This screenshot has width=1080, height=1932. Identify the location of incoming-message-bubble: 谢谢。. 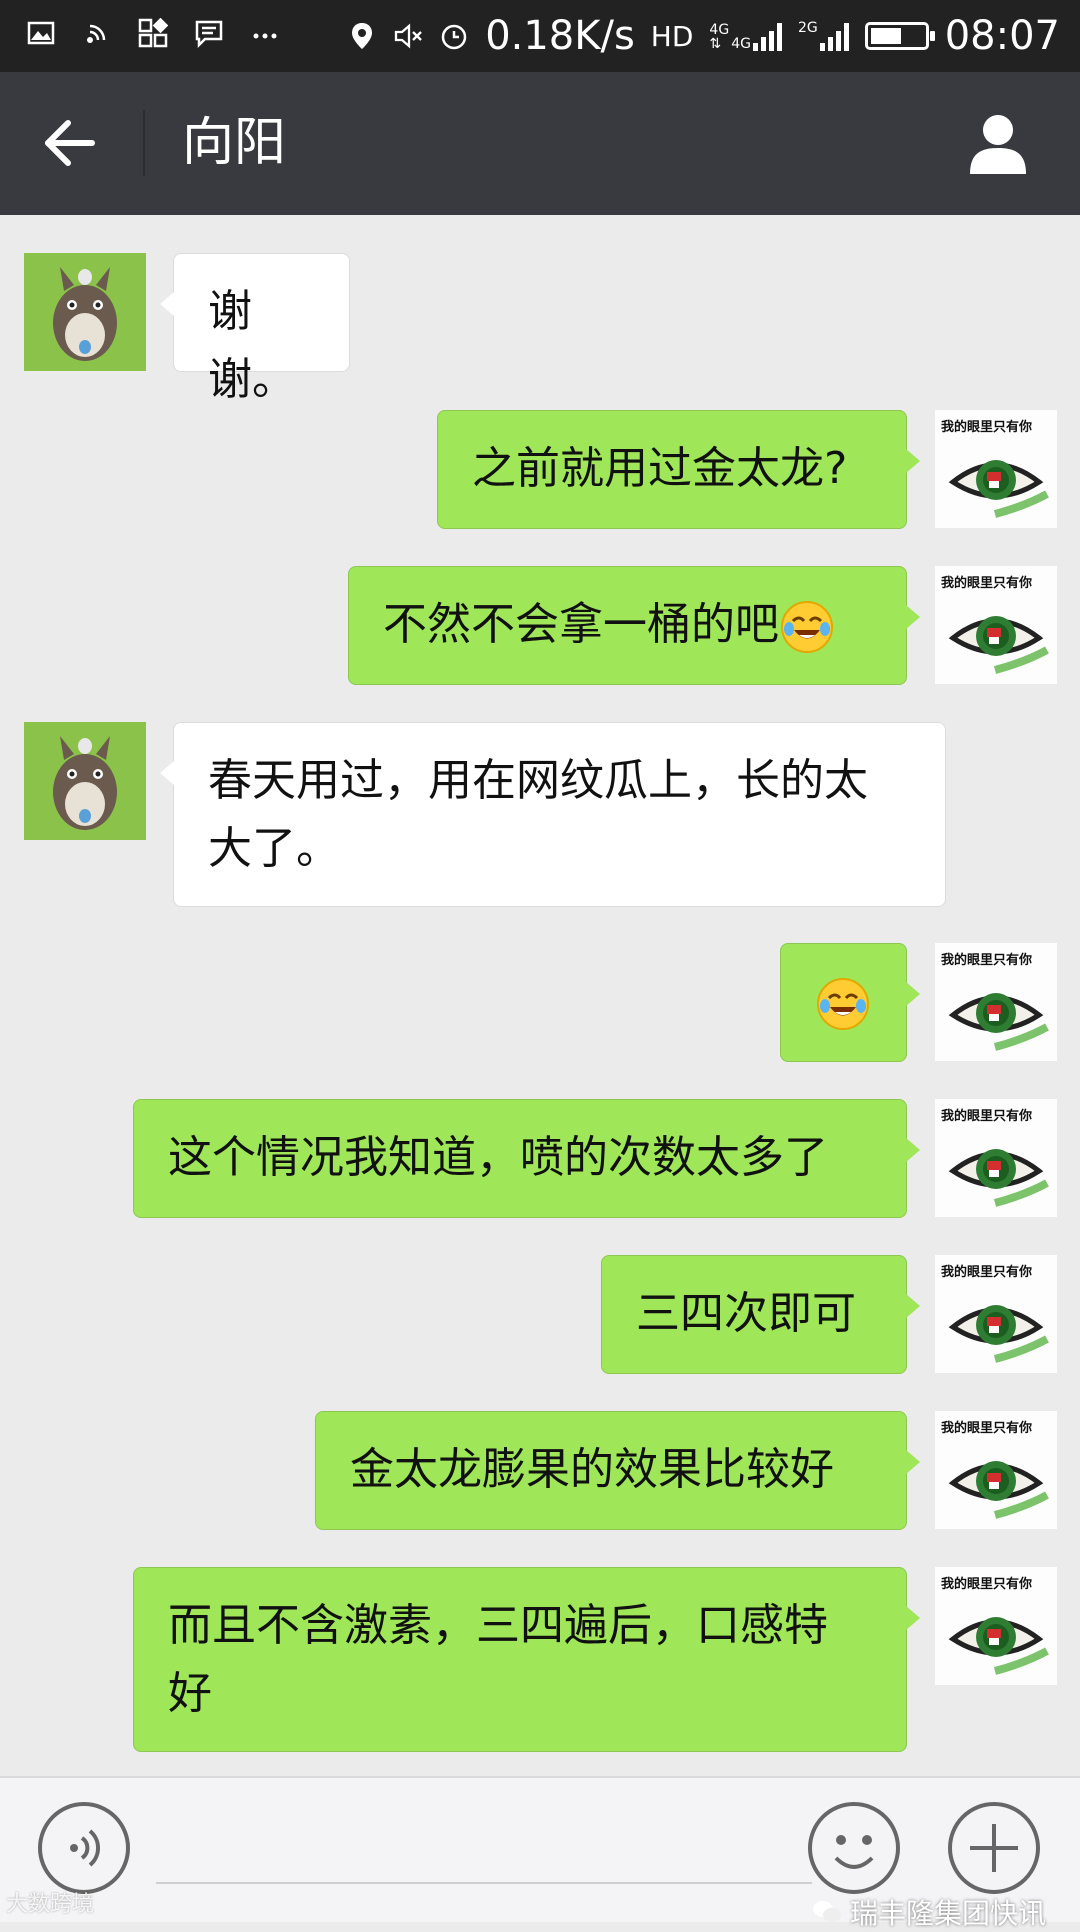
(255, 329).